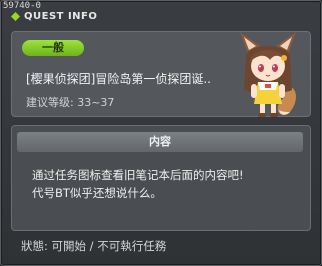  What do you see at coordinates (61, 16) in the screenshot?
I see `window-title: QUEST INFO` at bounding box center [61, 16].